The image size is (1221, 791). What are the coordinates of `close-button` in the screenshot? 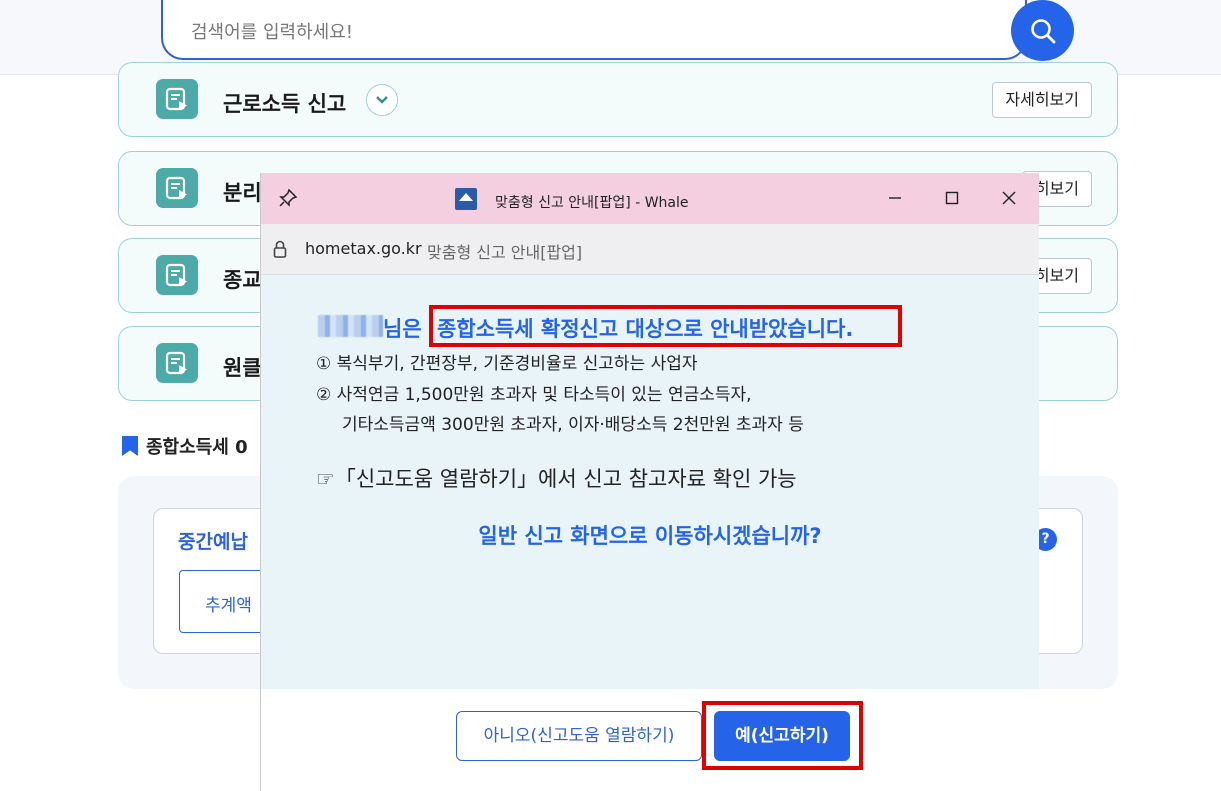 It's located at (1009, 198).